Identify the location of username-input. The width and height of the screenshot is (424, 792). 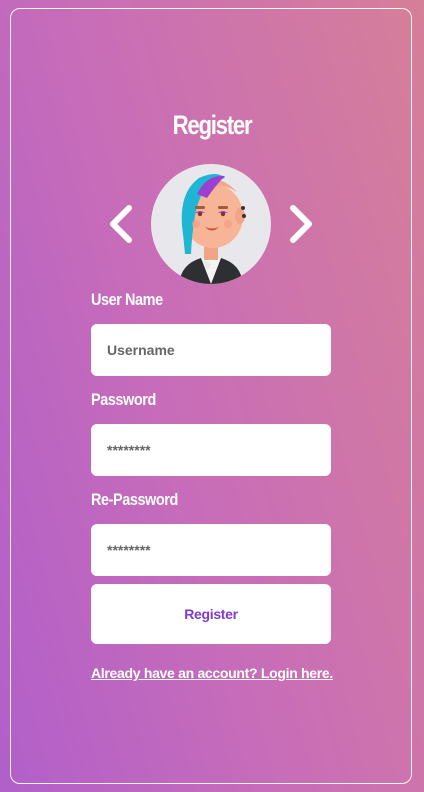
(211, 350).